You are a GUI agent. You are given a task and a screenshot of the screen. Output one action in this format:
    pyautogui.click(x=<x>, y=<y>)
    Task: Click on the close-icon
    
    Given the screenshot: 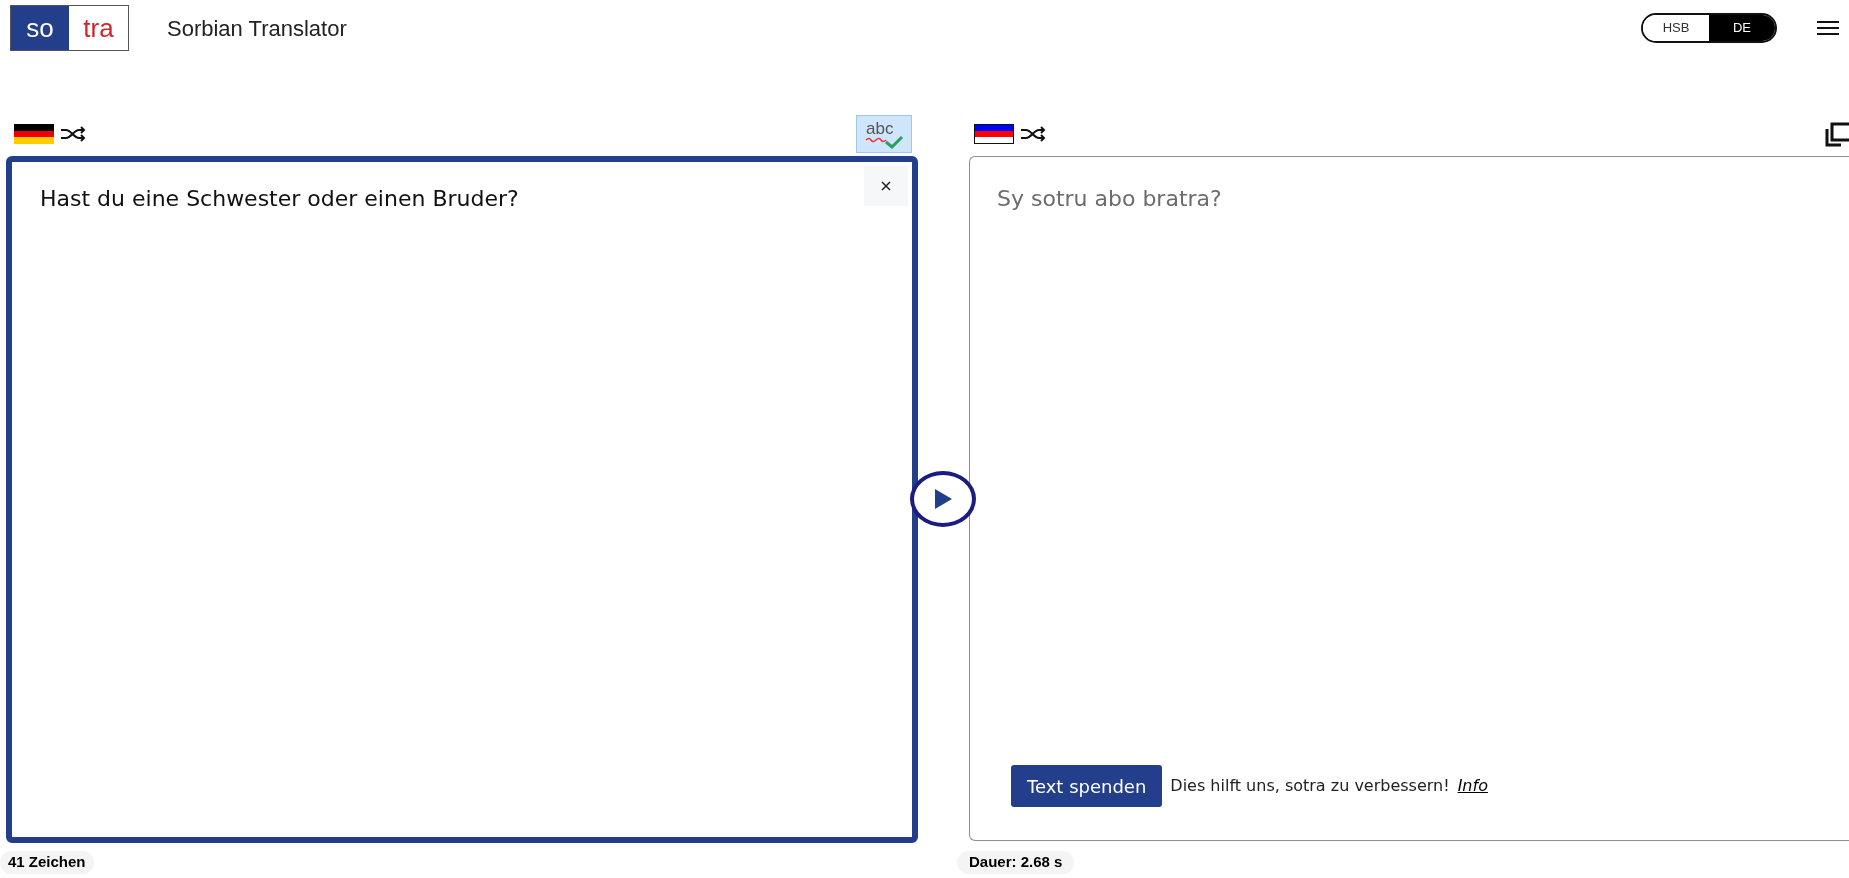 What is the action you would take?
    pyautogui.click(x=886, y=186)
    